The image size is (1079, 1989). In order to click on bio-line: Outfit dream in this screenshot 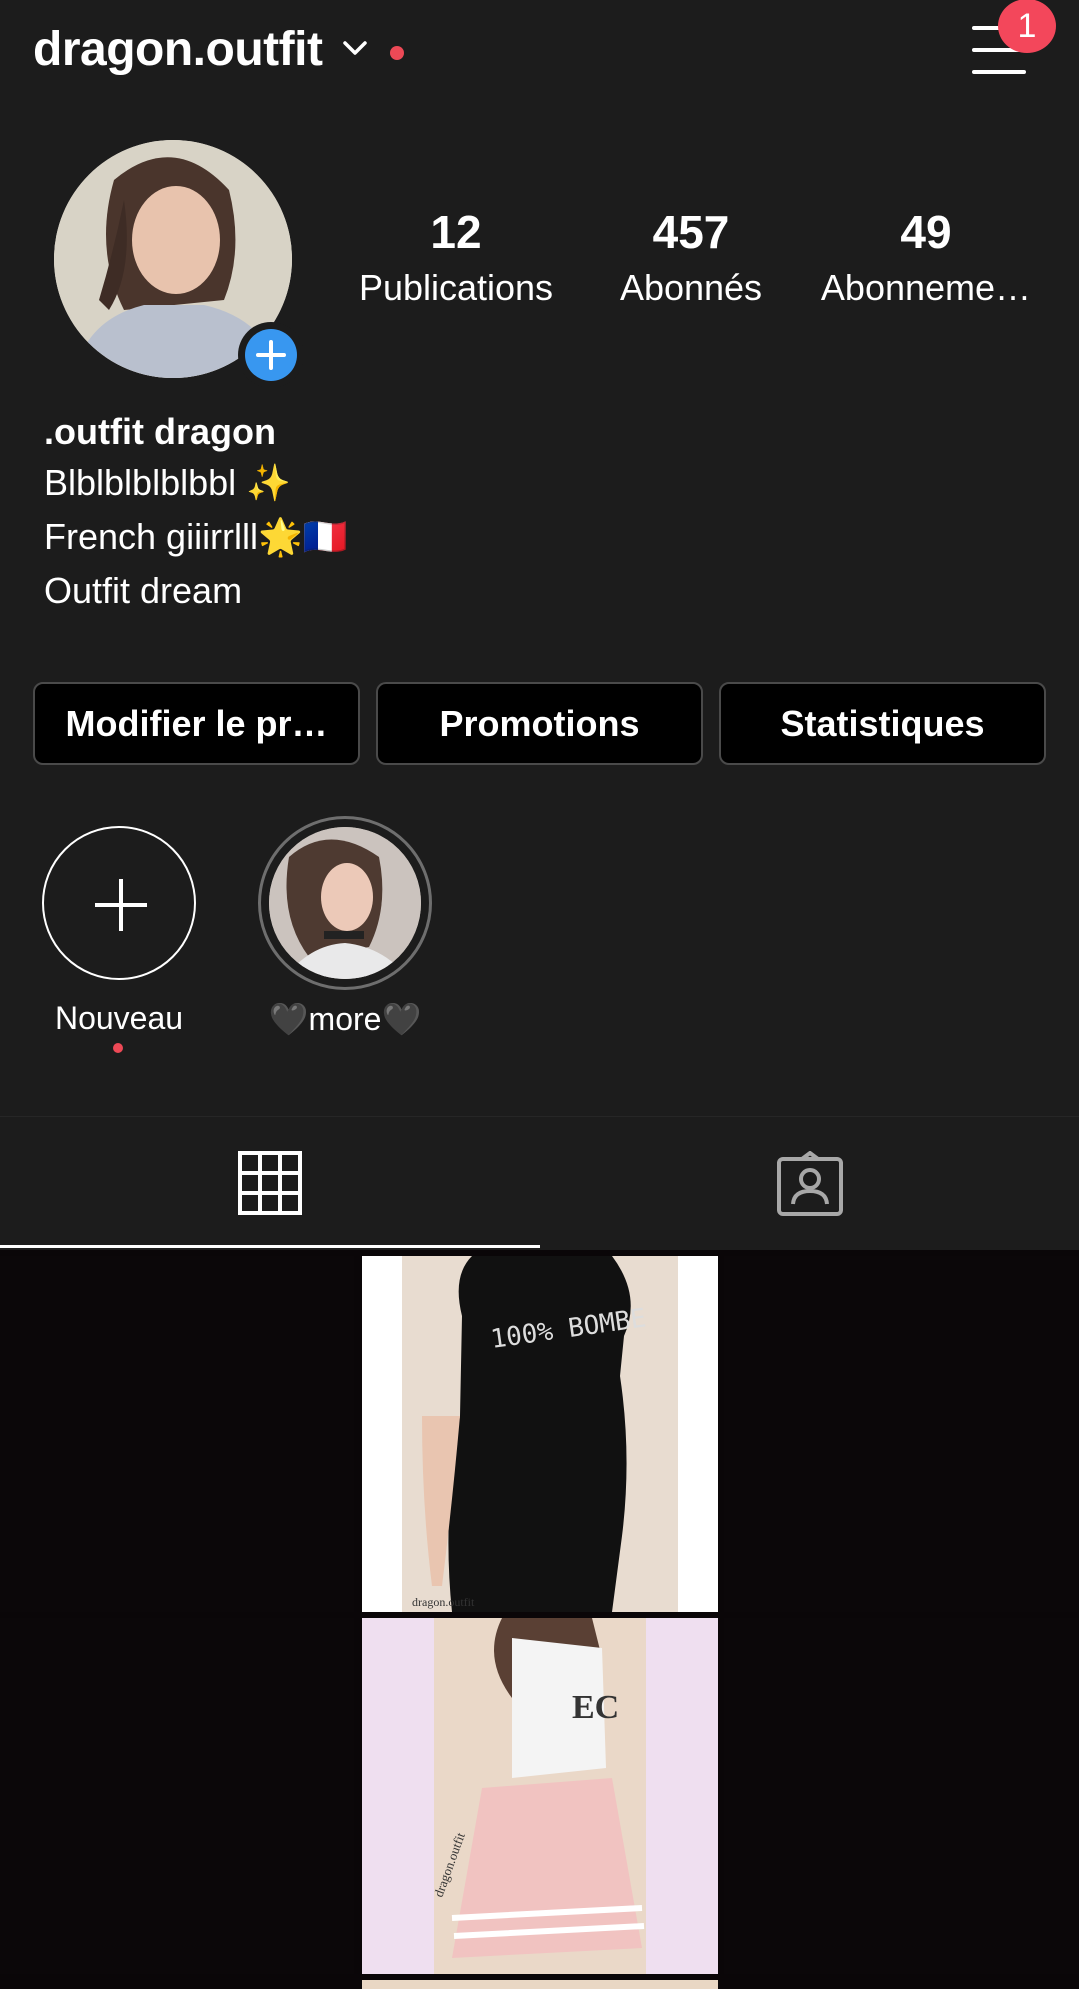, I will do `click(143, 590)`.